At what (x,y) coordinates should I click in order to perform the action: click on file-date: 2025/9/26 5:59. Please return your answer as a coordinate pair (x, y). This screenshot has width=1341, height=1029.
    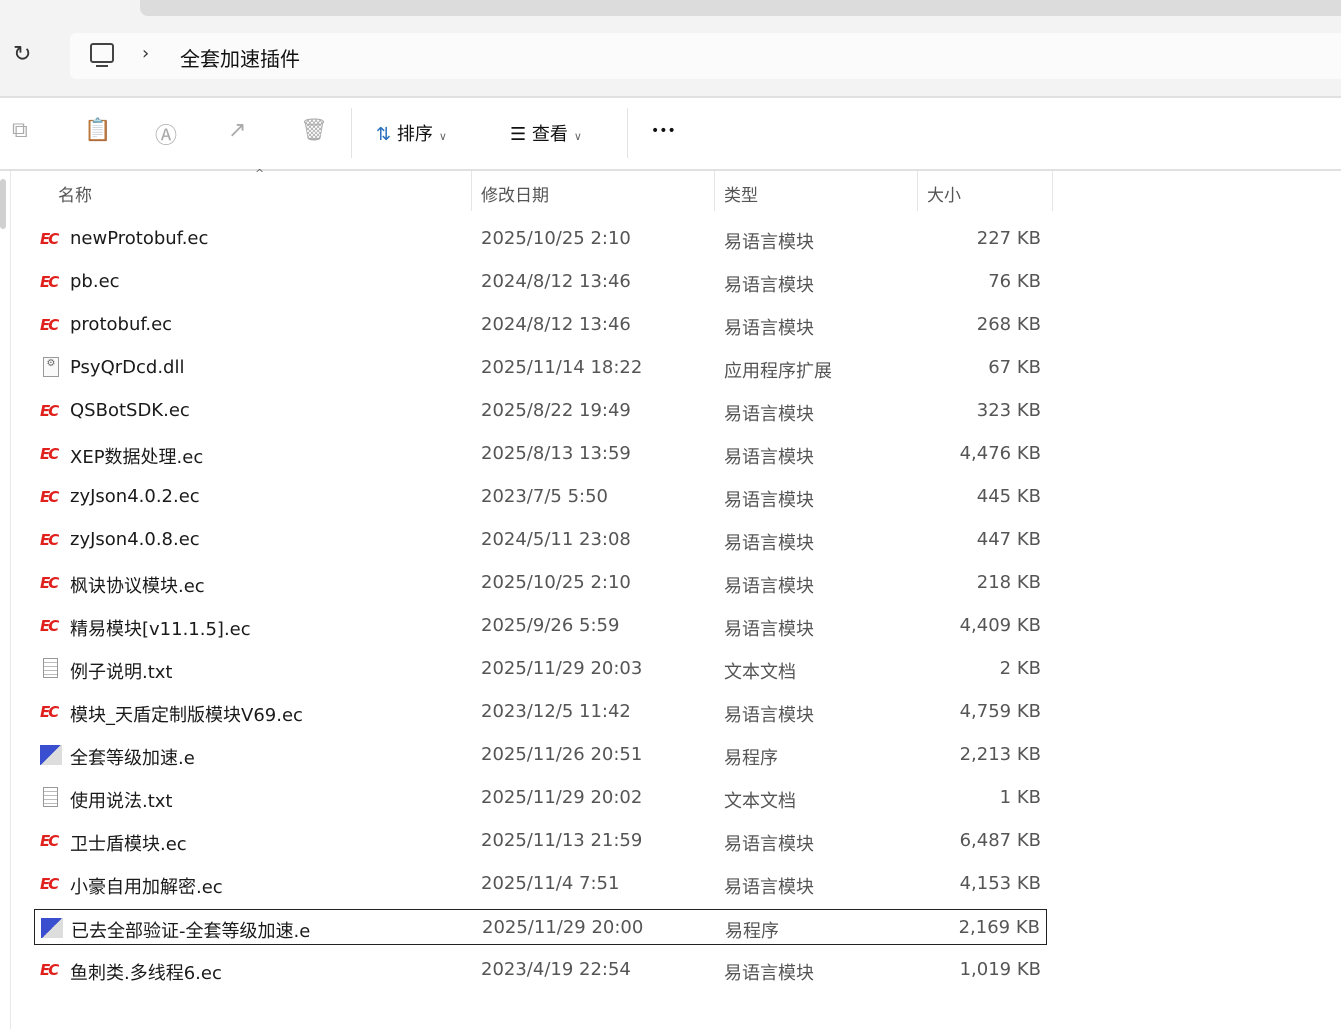
    Looking at the image, I should click on (550, 625).